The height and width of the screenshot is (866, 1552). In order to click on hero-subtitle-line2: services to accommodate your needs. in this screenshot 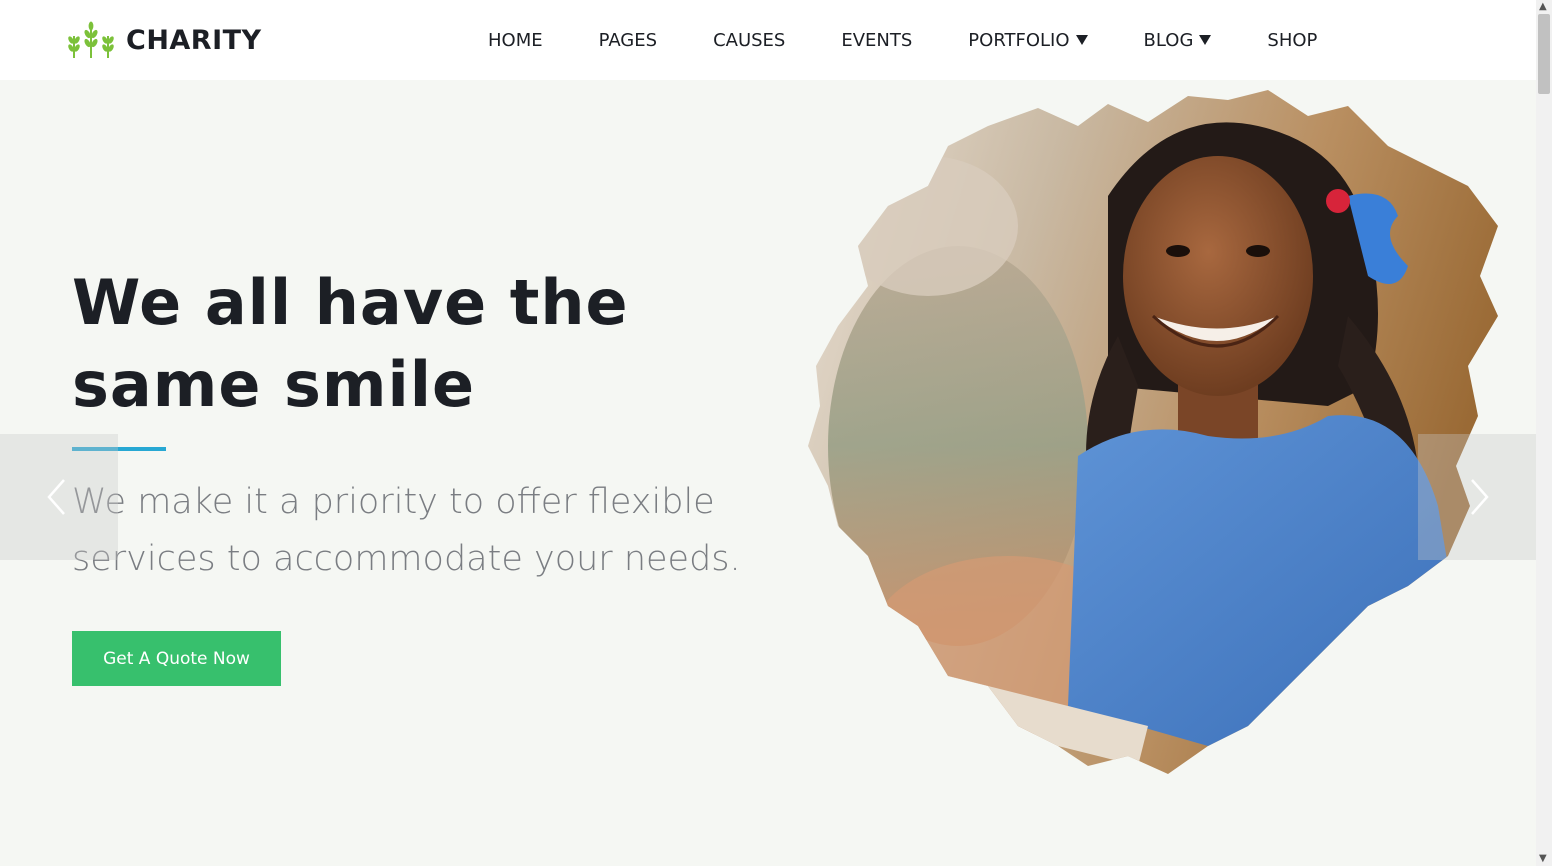, I will do `click(406, 559)`.